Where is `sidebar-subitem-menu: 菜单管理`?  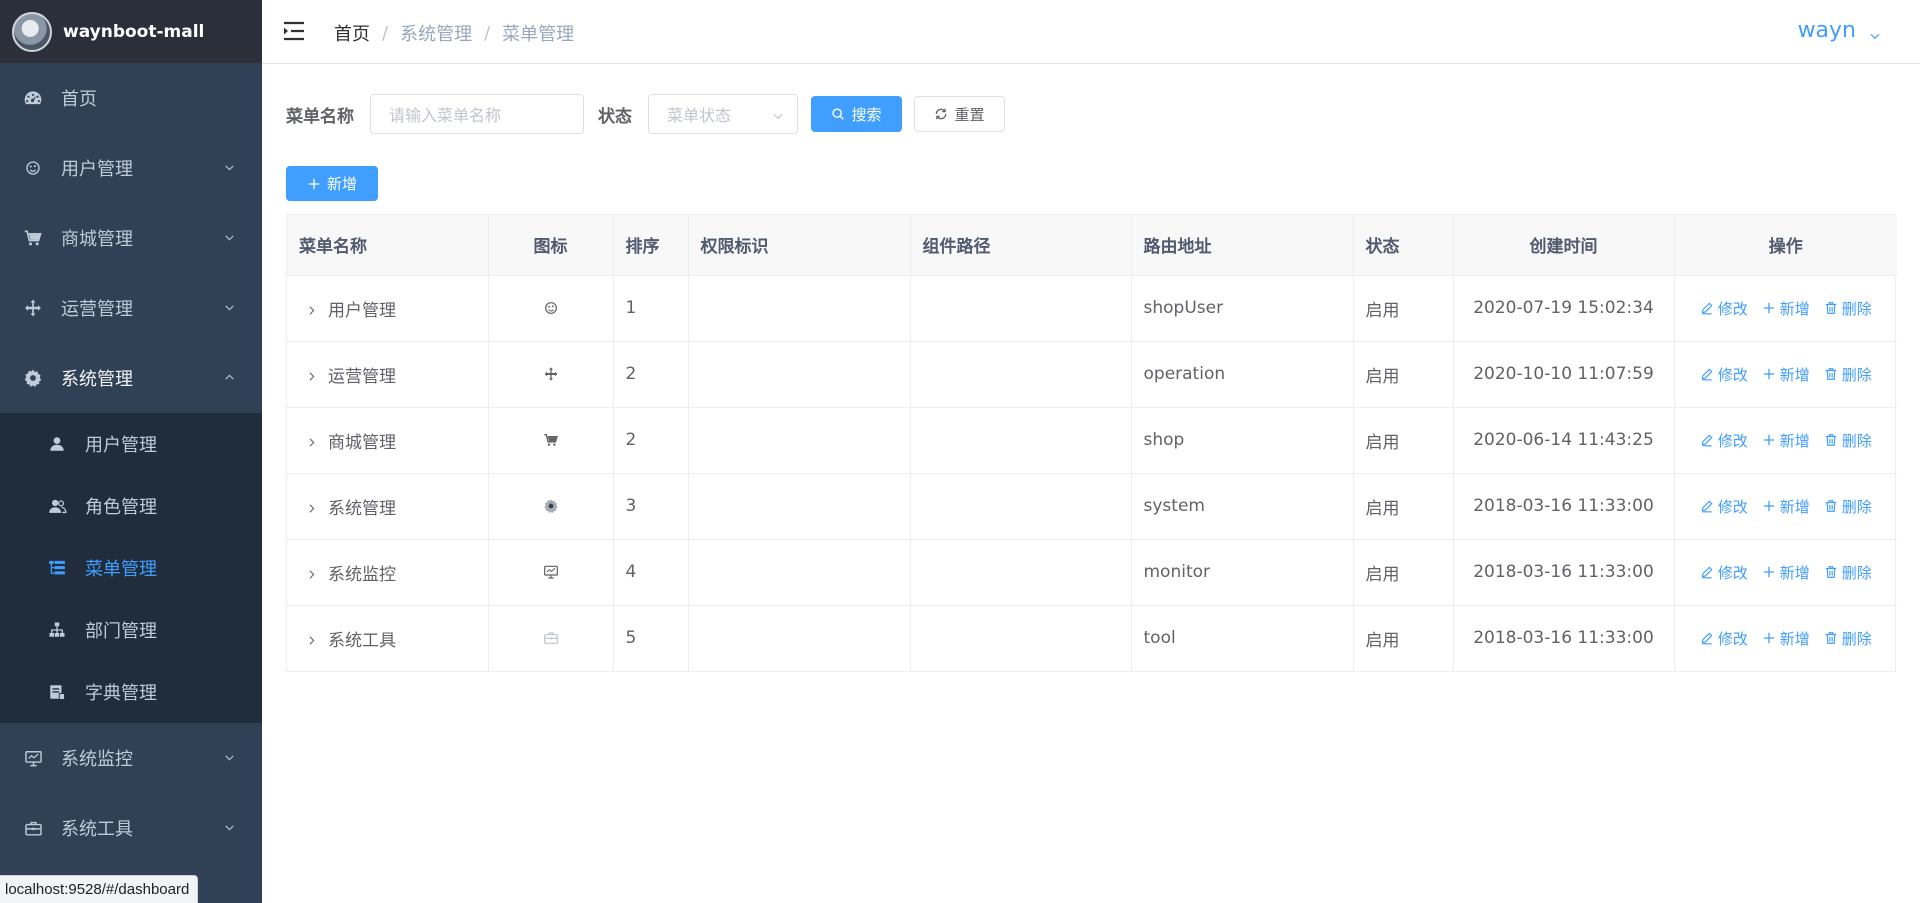 sidebar-subitem-menu: 菜单管理 is located at coordinates (131, 568).